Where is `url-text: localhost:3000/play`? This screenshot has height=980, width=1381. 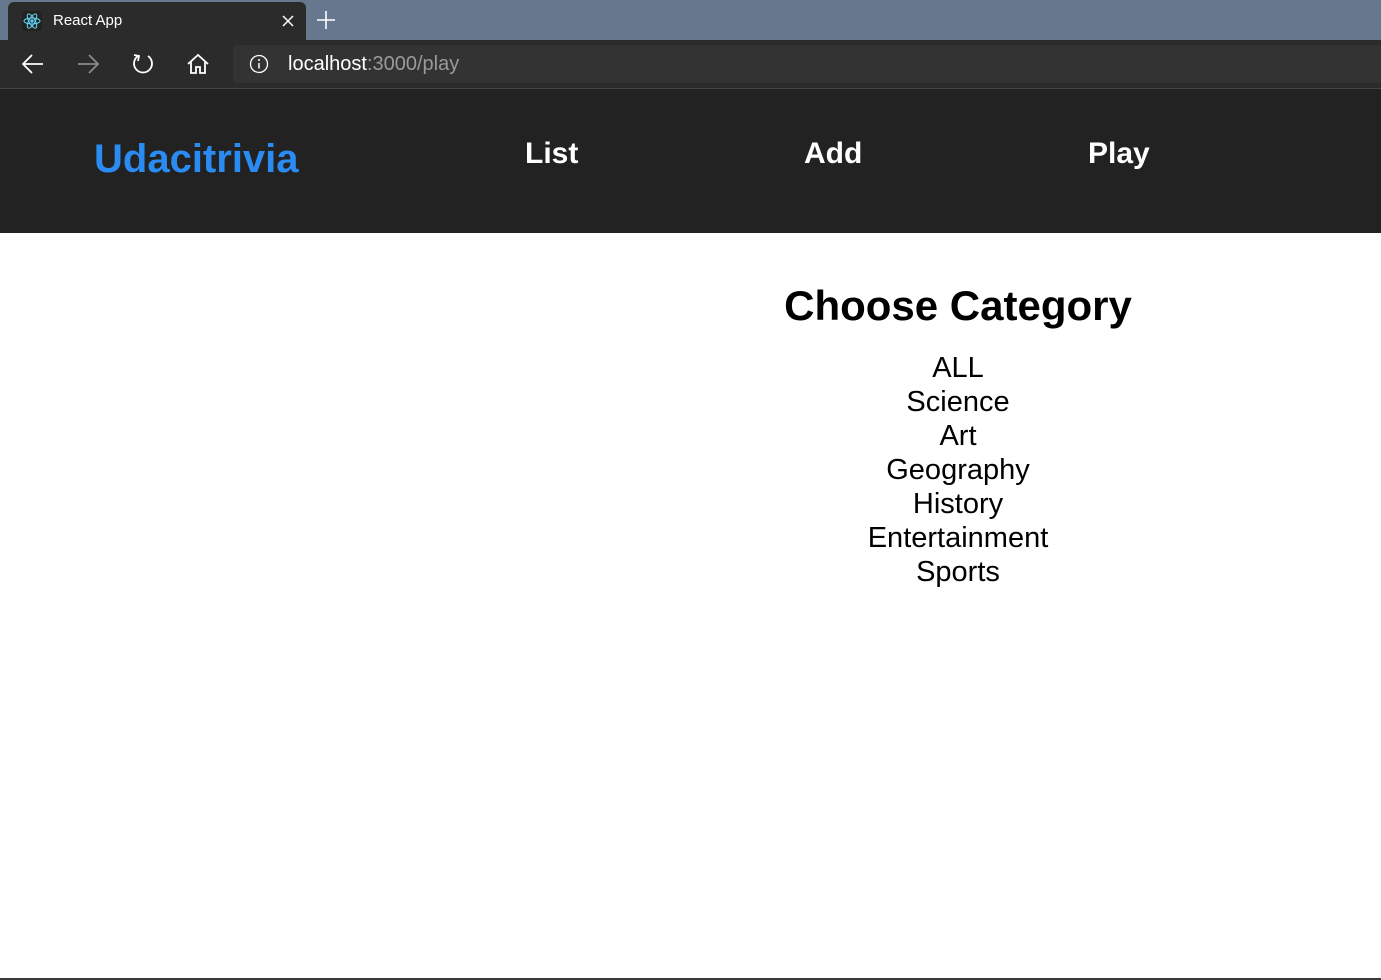 url-text: localhost:3000/play is located at coordinates (373, 64).